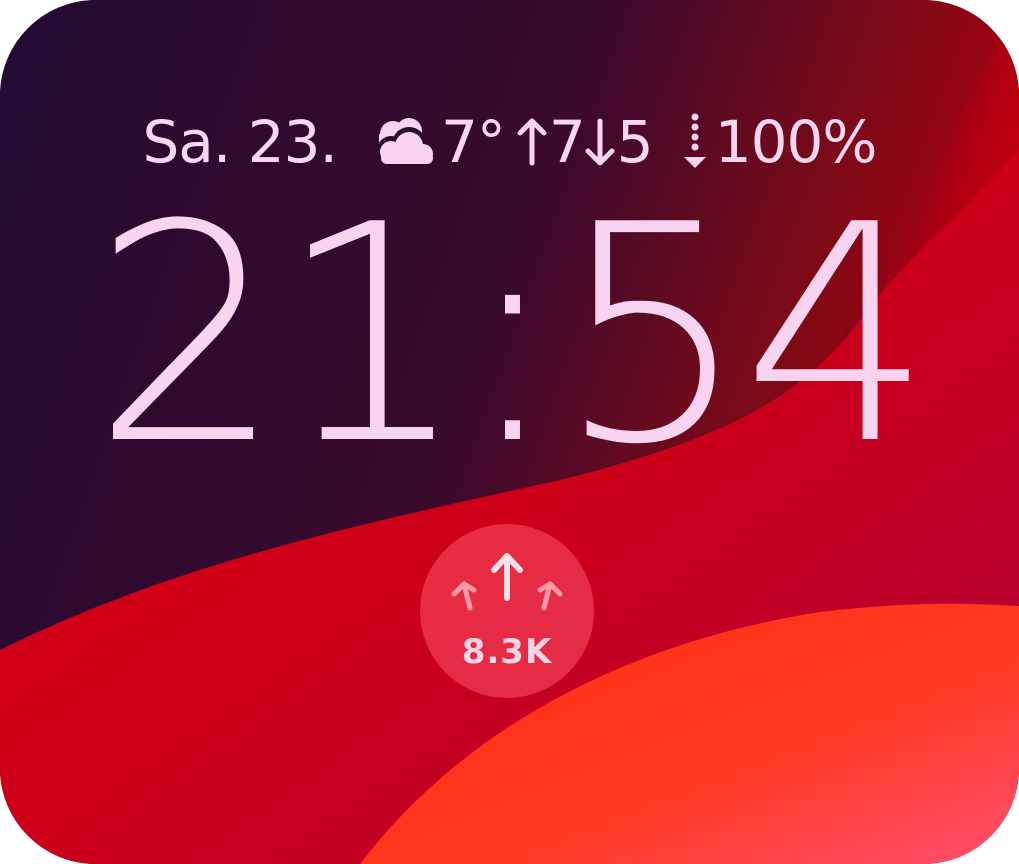 The width and height of the screenshot is (1019, 864). Describe the element at coordinates (507, 652) in the screenshot. I see `widget-value: 8.3K` at that location.